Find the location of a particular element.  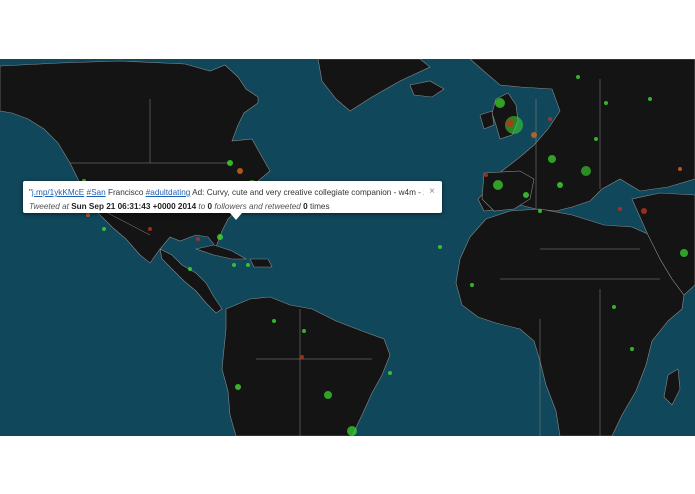

retweet-count: 0 is located at coordinates (305, 206).